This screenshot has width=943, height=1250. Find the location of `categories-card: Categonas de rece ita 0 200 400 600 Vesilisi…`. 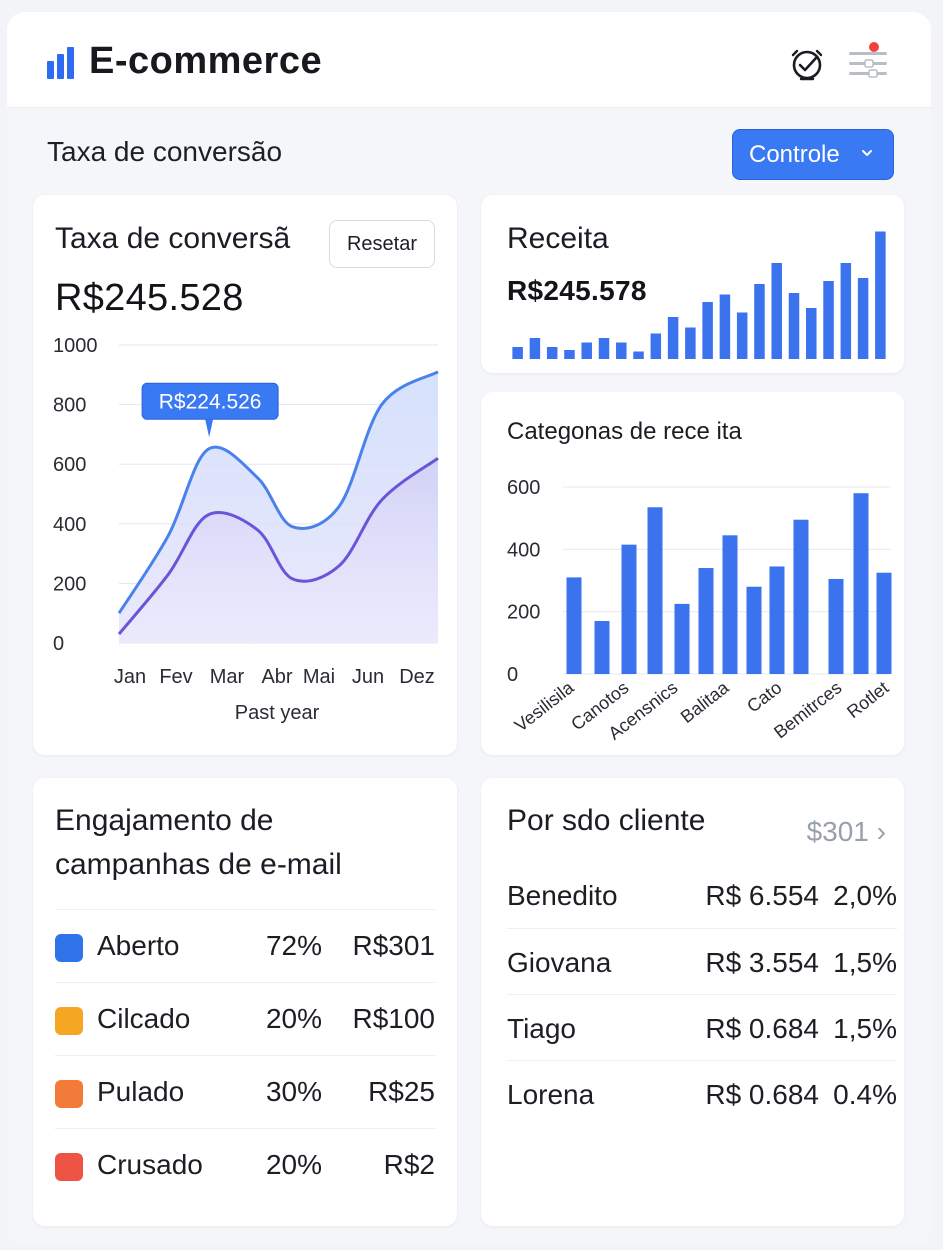

categories-card: Categonas de rece ita 0 200 400 600 Vesilisi… is located at coordinates (692, 573).